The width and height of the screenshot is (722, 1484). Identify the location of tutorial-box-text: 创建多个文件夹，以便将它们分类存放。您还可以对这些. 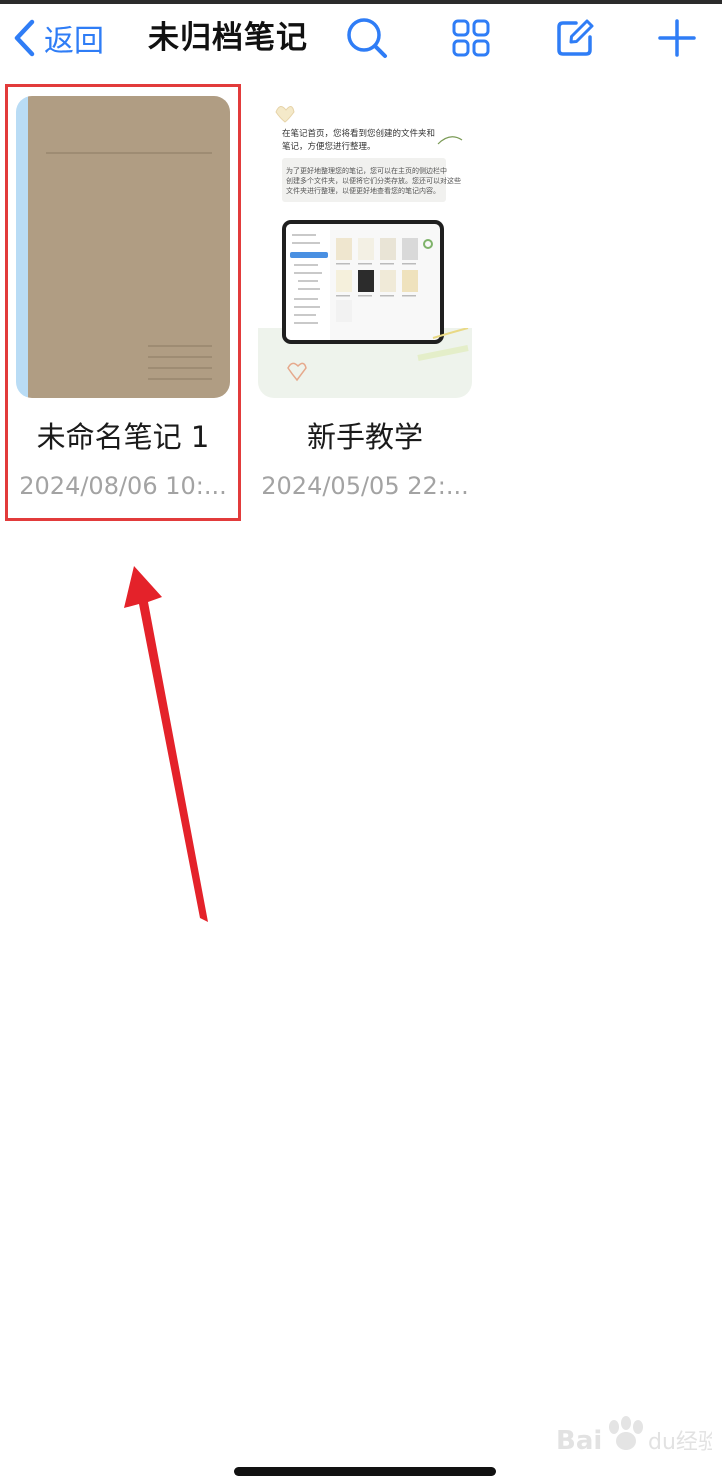
(373, 181).